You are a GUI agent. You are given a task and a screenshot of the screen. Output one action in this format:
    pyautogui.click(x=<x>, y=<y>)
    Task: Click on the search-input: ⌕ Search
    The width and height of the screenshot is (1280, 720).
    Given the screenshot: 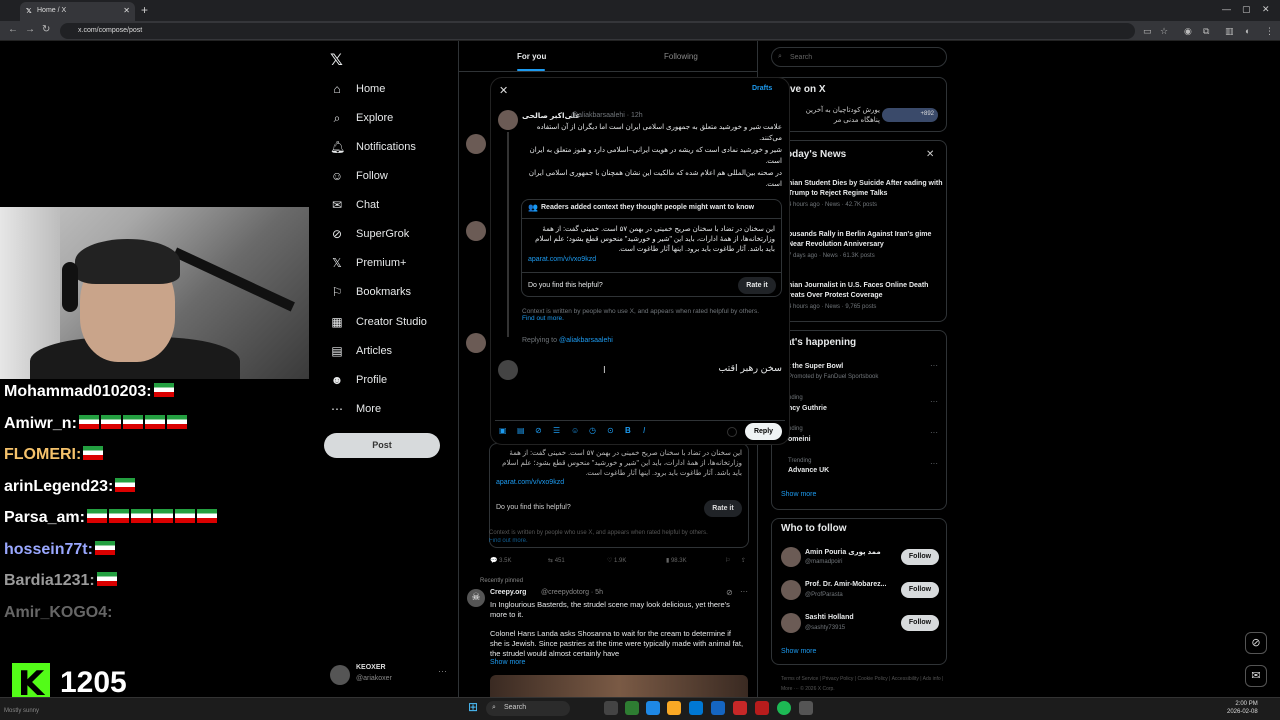 What is the action you would take?
    pyautogui.click(x=859, y=57)
    